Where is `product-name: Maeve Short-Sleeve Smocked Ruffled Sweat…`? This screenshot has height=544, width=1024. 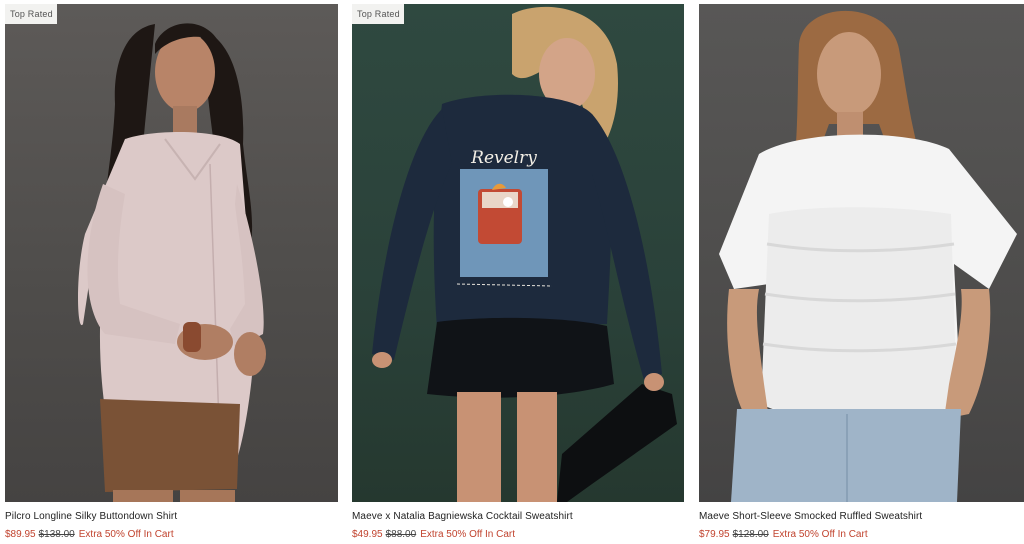 product-name: Maeve Short-Sleeve Smocked Ruffled Sweat… is located at coordinates (861, 517).